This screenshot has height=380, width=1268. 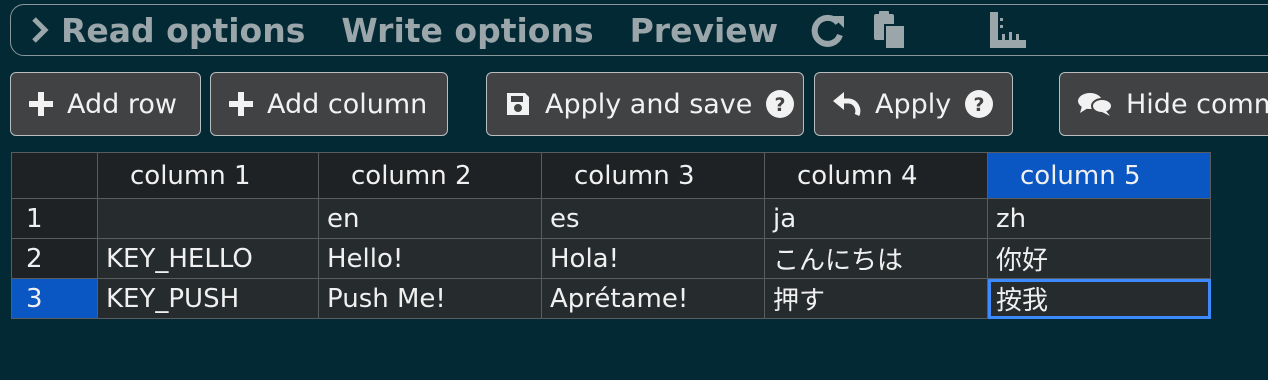 I want to click on hide-comments-button: Hide comm, so click(x=1163, y=104).